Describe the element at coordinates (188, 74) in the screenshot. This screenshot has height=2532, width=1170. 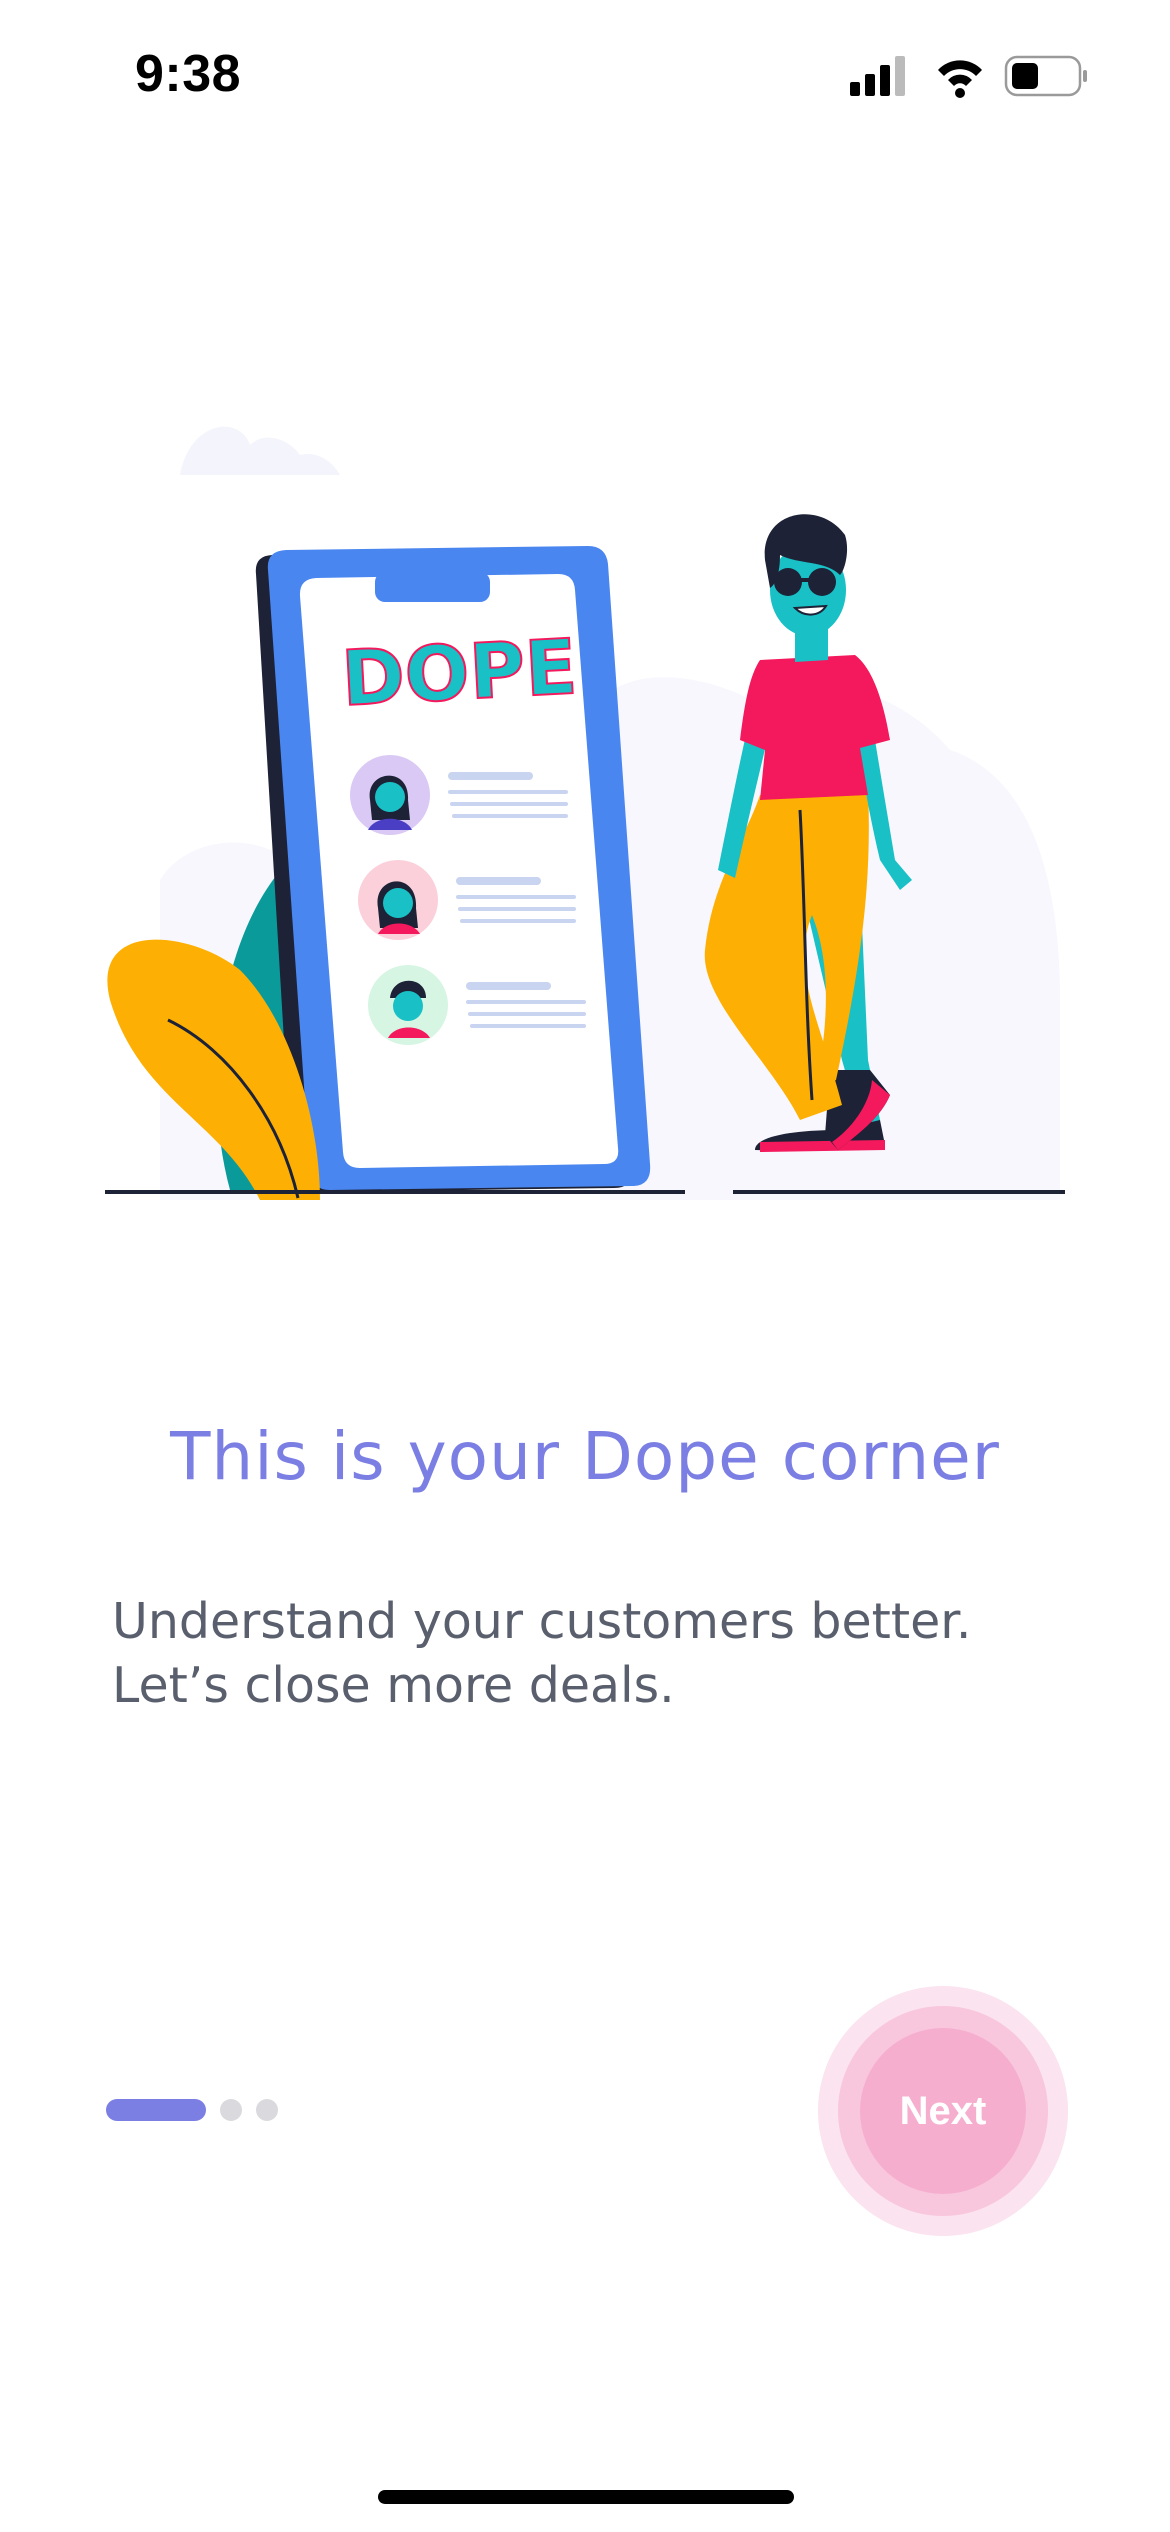
I see `status-time: 9:38` at that location.